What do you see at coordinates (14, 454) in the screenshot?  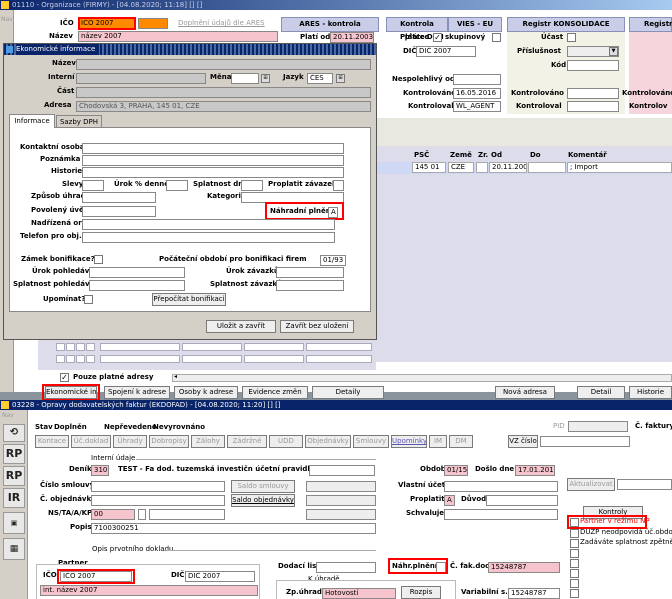 I see `rp-icon: RP` at bounding box center [14, 454].